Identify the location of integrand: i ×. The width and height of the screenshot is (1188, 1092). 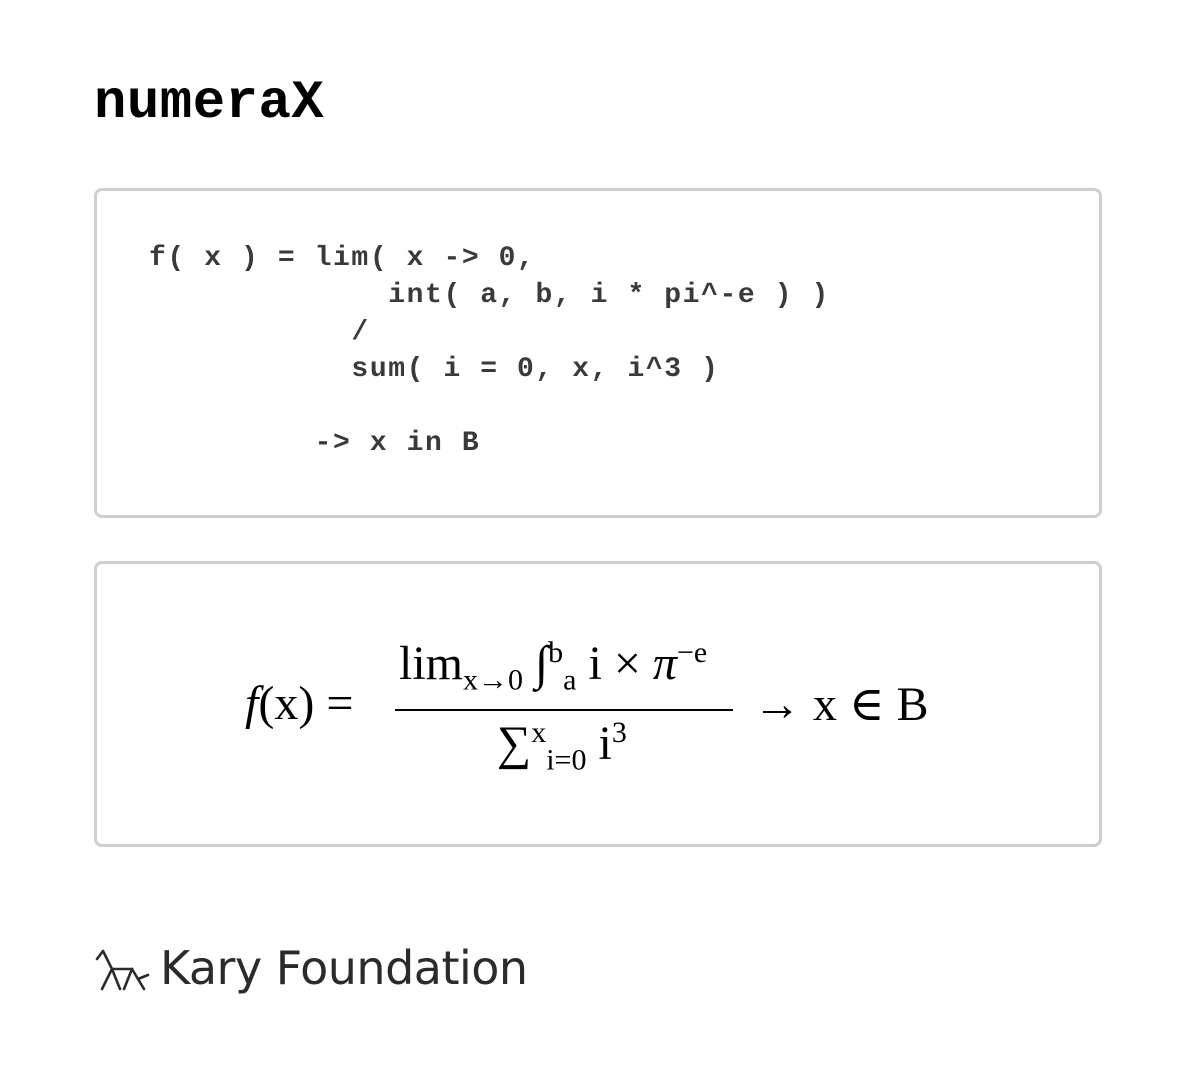
(614, 663).